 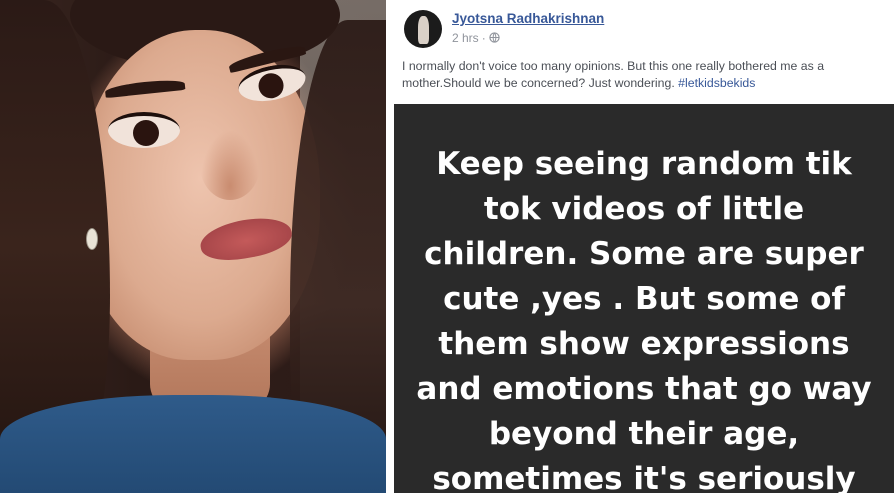 What do you see at coordinates (390, 246) in the screenshot?
I see `image-divider` at bounding box center [390, 246].